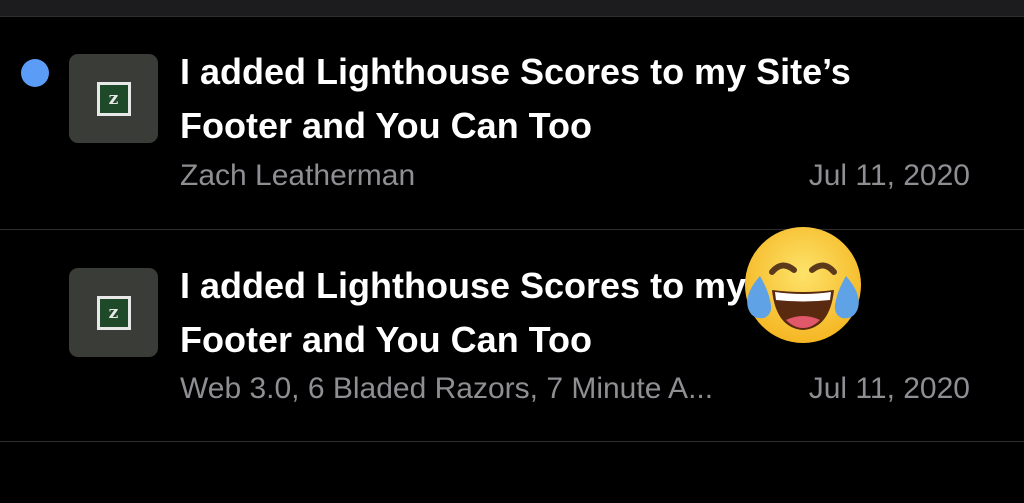 The height and width of the screenshot is (503, 1024). Describe the element at coordinates (298, 175) in the screenshot. I see `item-source: Zach Leatherman` at that location.